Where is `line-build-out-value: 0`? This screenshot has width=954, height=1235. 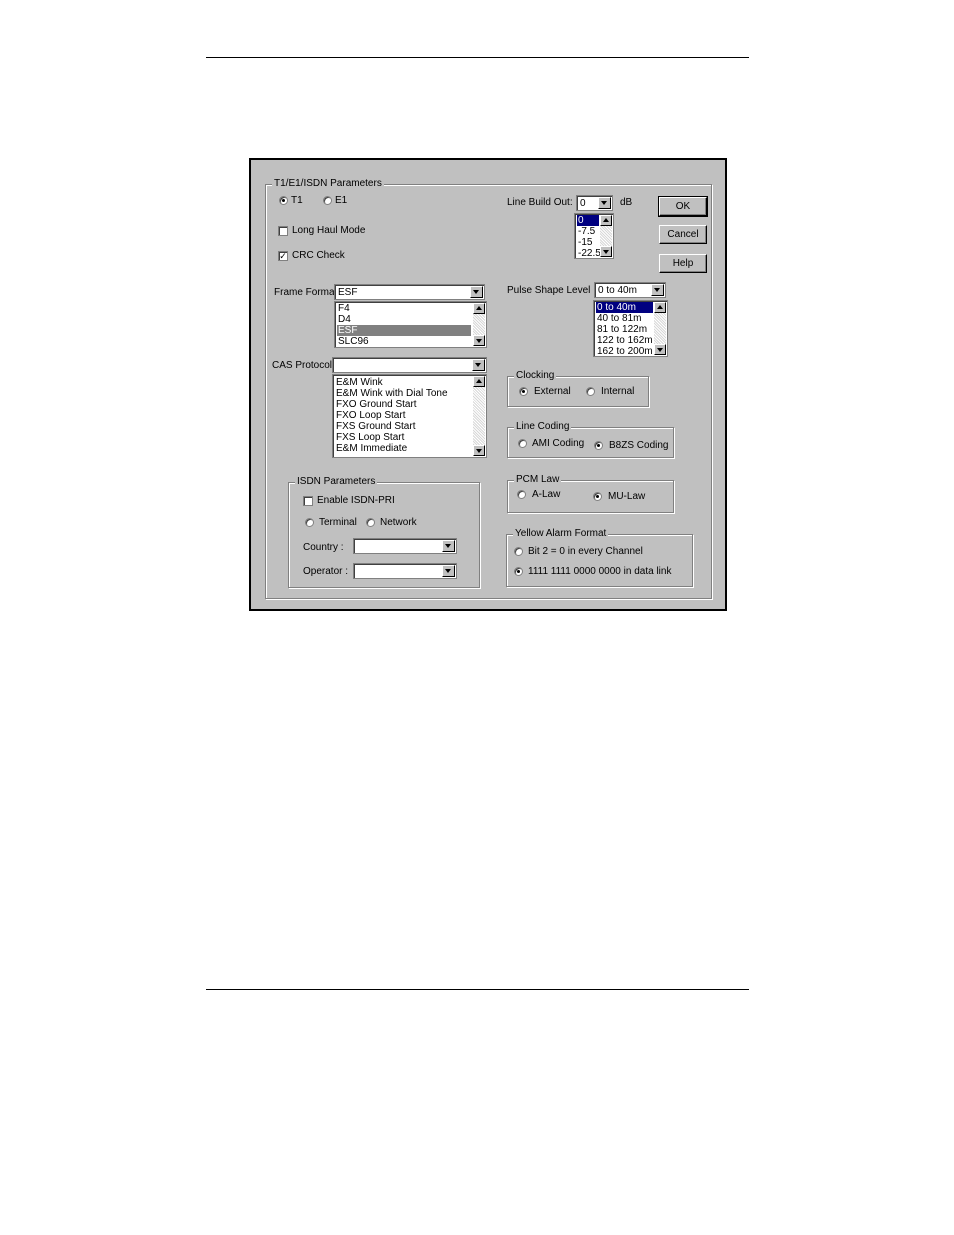
line-build-out-value: 0 is located at coordinates (583, 203).